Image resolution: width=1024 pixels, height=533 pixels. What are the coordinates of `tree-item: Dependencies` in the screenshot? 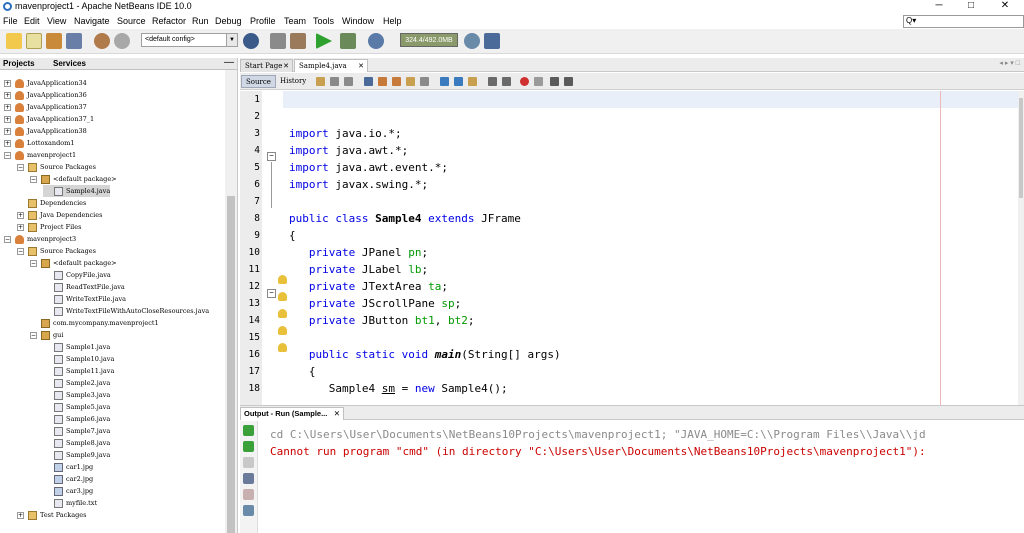 It's located at (51, 203).